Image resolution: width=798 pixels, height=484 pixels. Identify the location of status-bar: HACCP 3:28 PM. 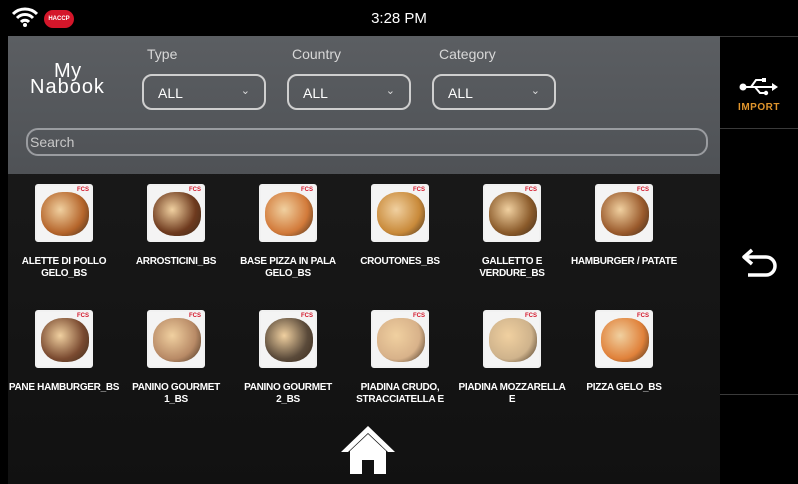
(399, 18).